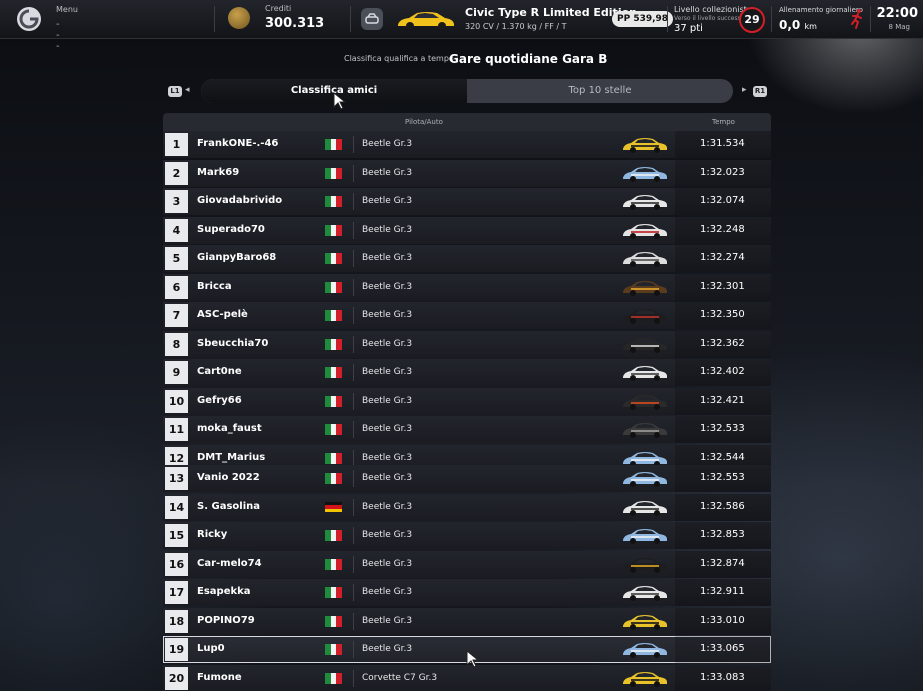 Image resolution: width=923 pixels, height=691 pixels. Describe the element at coordinates (467, 344) in the screenshot. I see `table-row: 8 Sbeucchia70 Beetle Gr.3 1:32.362` at that location.